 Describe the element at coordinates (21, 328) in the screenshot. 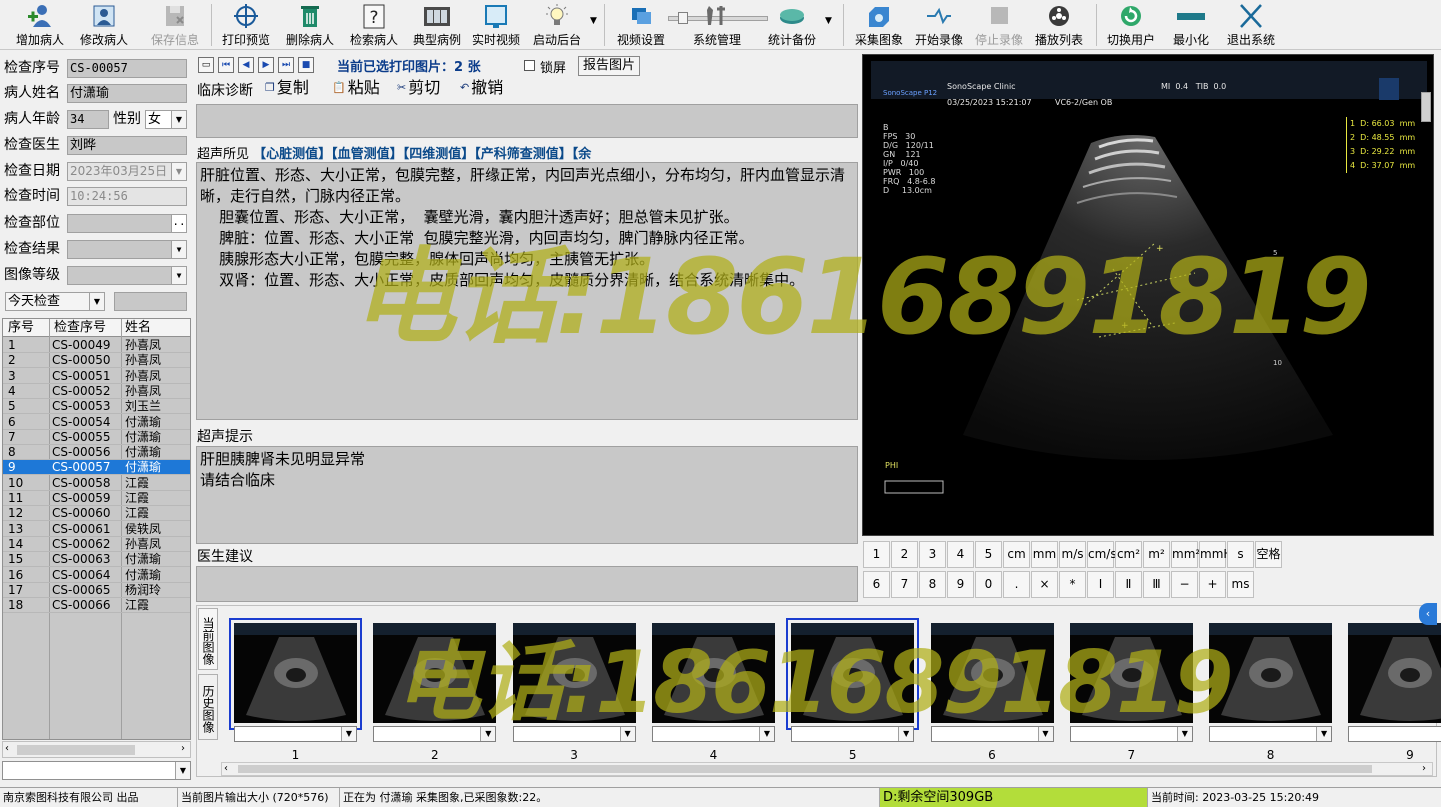

I see `col-index-header: 序号` at that location.